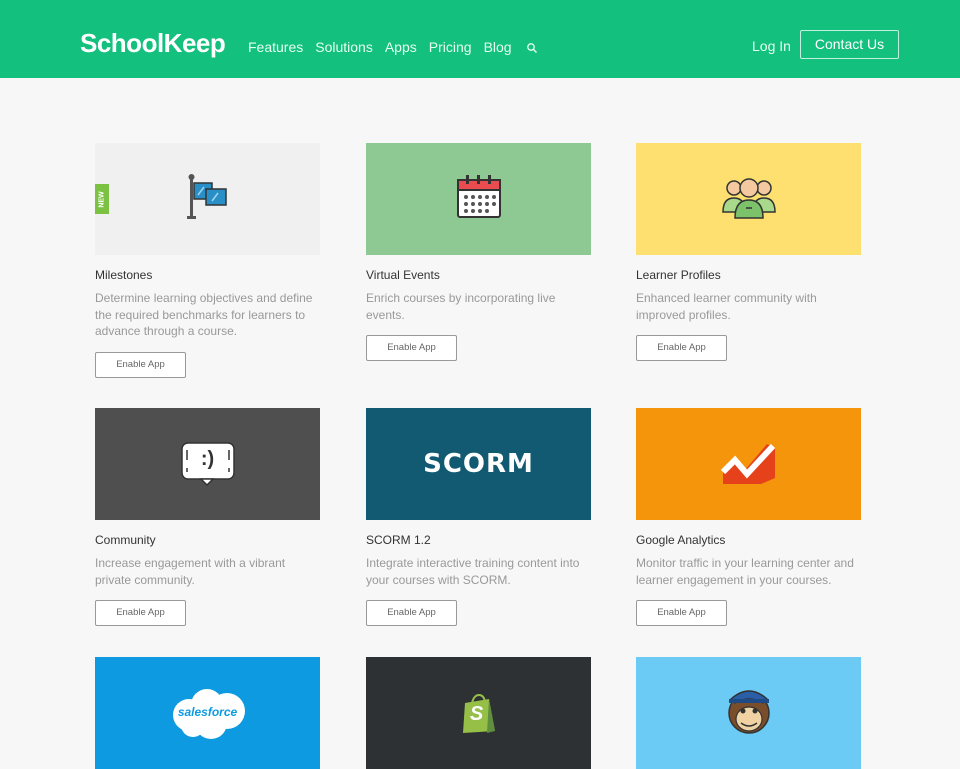  What do you see at coordinates (207, 459) in the screenshot?
I see `chat-face: :)` at bounding box center [207, 459].